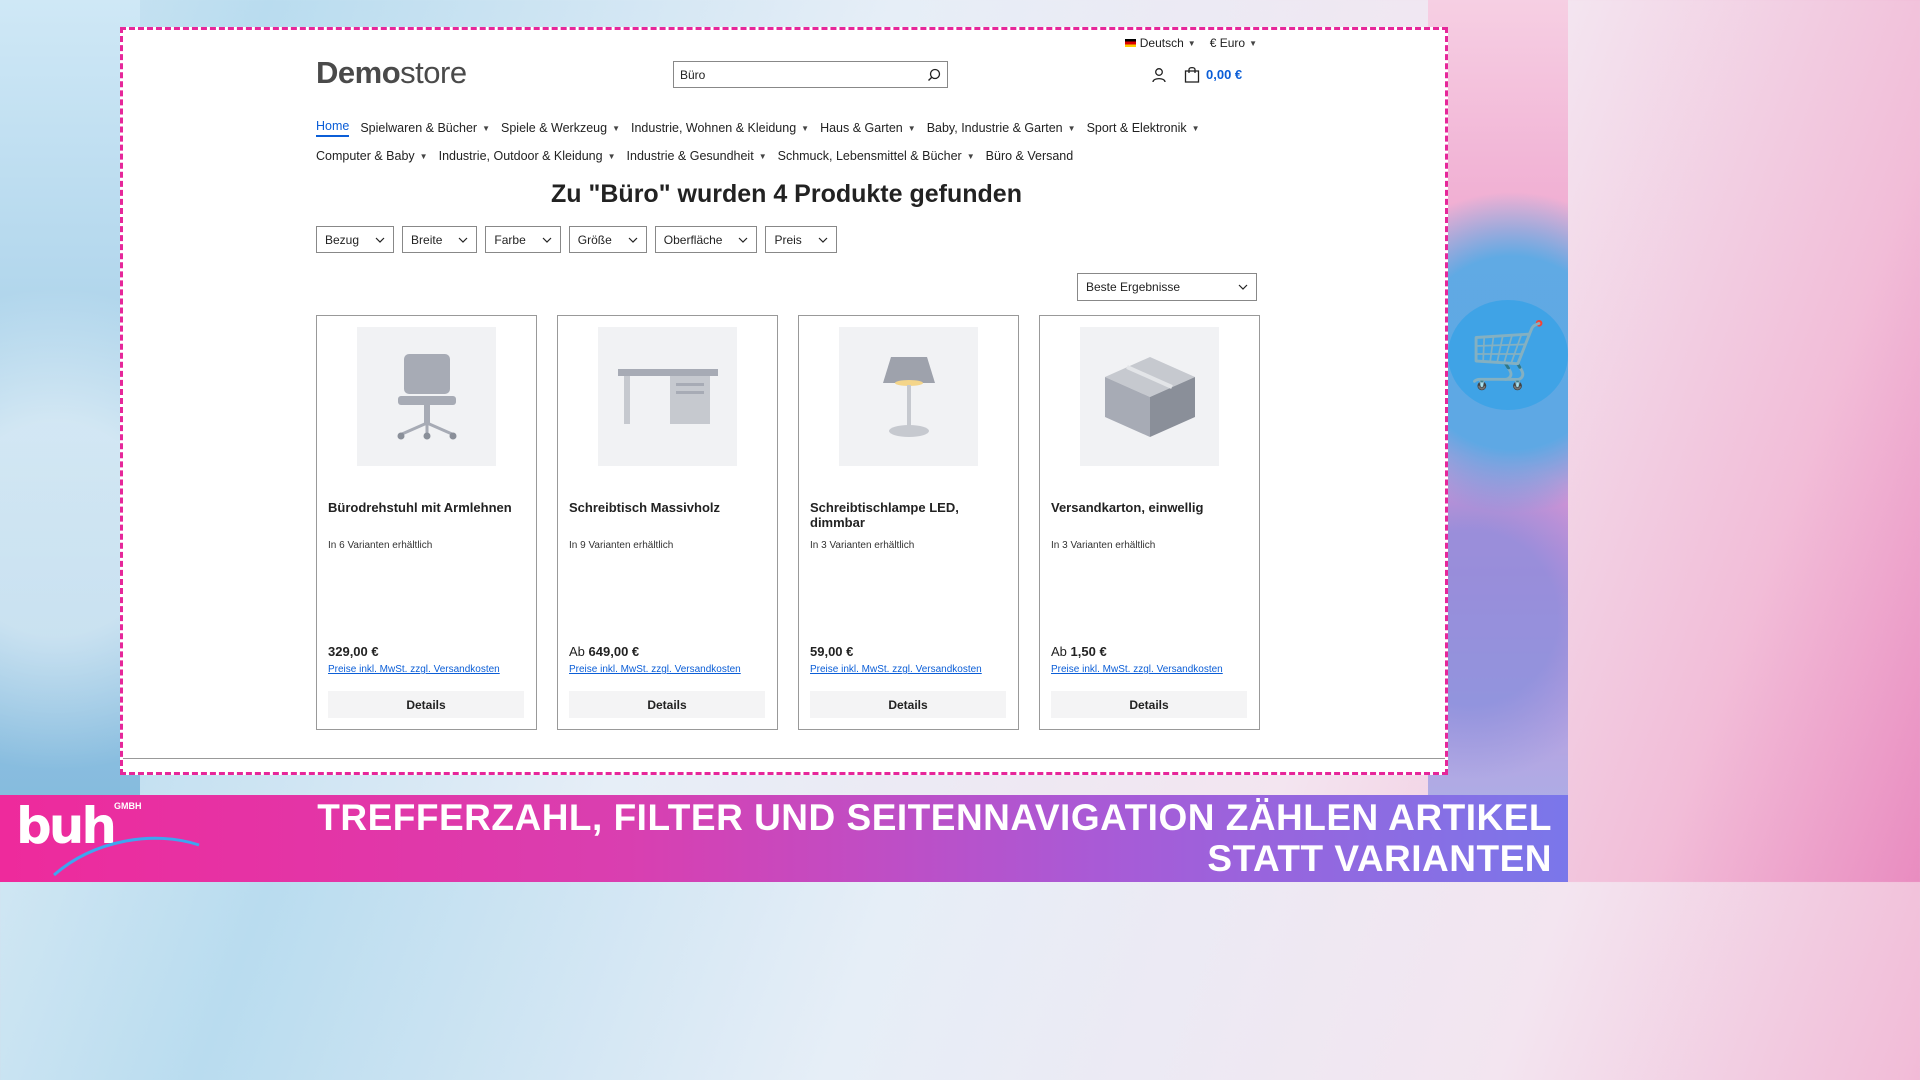 The height and width of the screenshot is (1080, 1920). I want to click on nav-item: Spielwaren & Bücher ▼, so click(425, 128).